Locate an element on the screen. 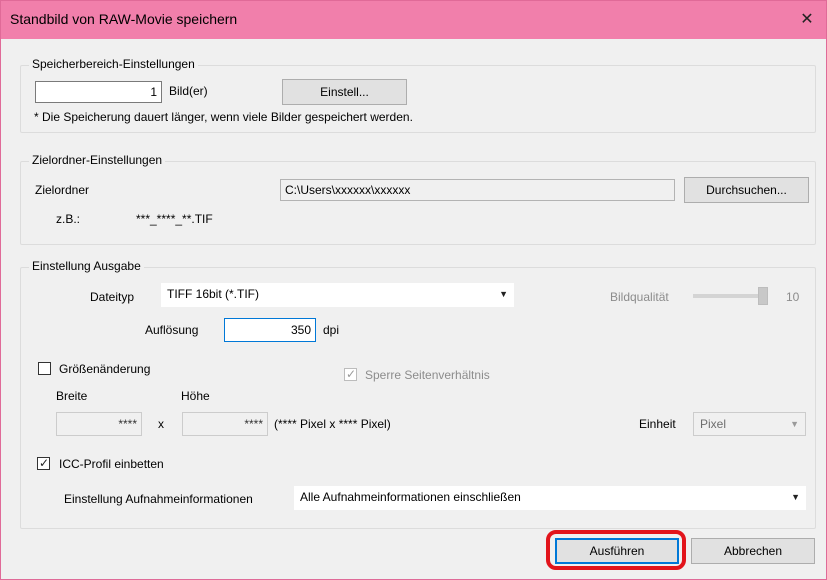  example-label: z.B.: is located at coordinates (68, 219).